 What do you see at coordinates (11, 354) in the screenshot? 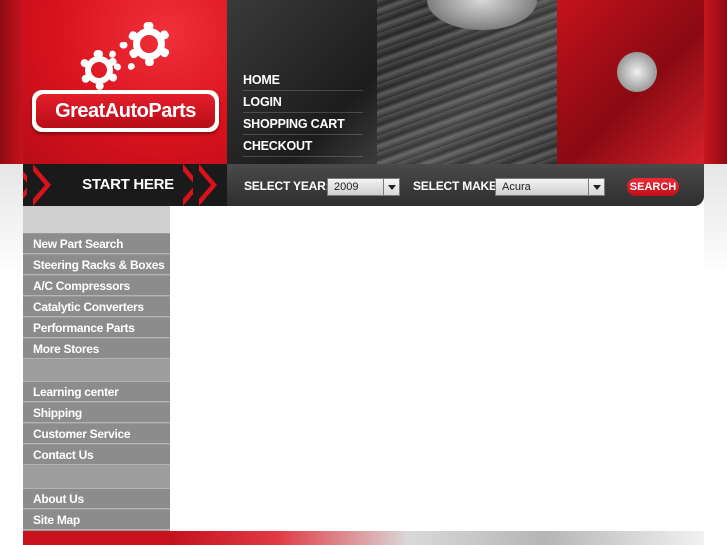
I see `page-edge-left-lower` at bounding box center [11, 354].